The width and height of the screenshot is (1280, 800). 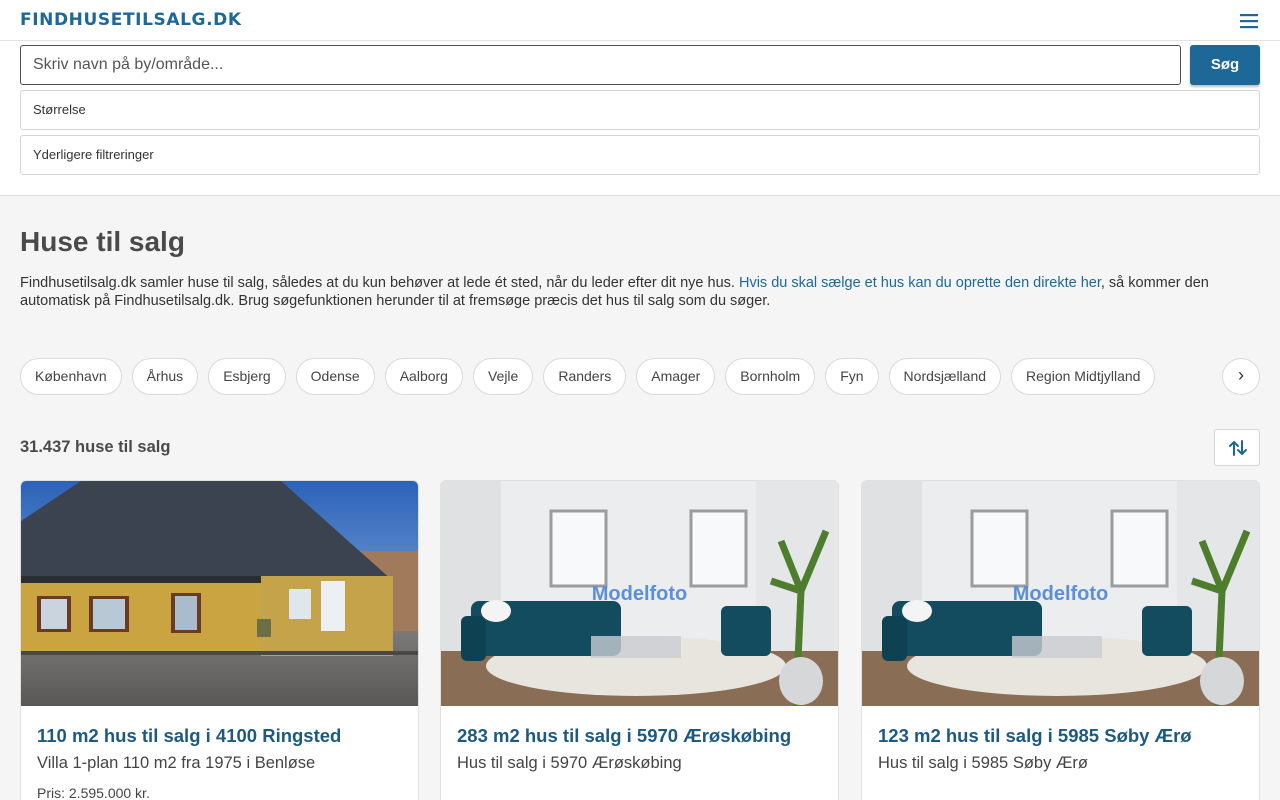 What do you see at coordinates (569, 763) in the screenshot?
I see `listing-subtitle: Hus til salg i 5970 Ærøskøbing` at bounding box center [569, 763].